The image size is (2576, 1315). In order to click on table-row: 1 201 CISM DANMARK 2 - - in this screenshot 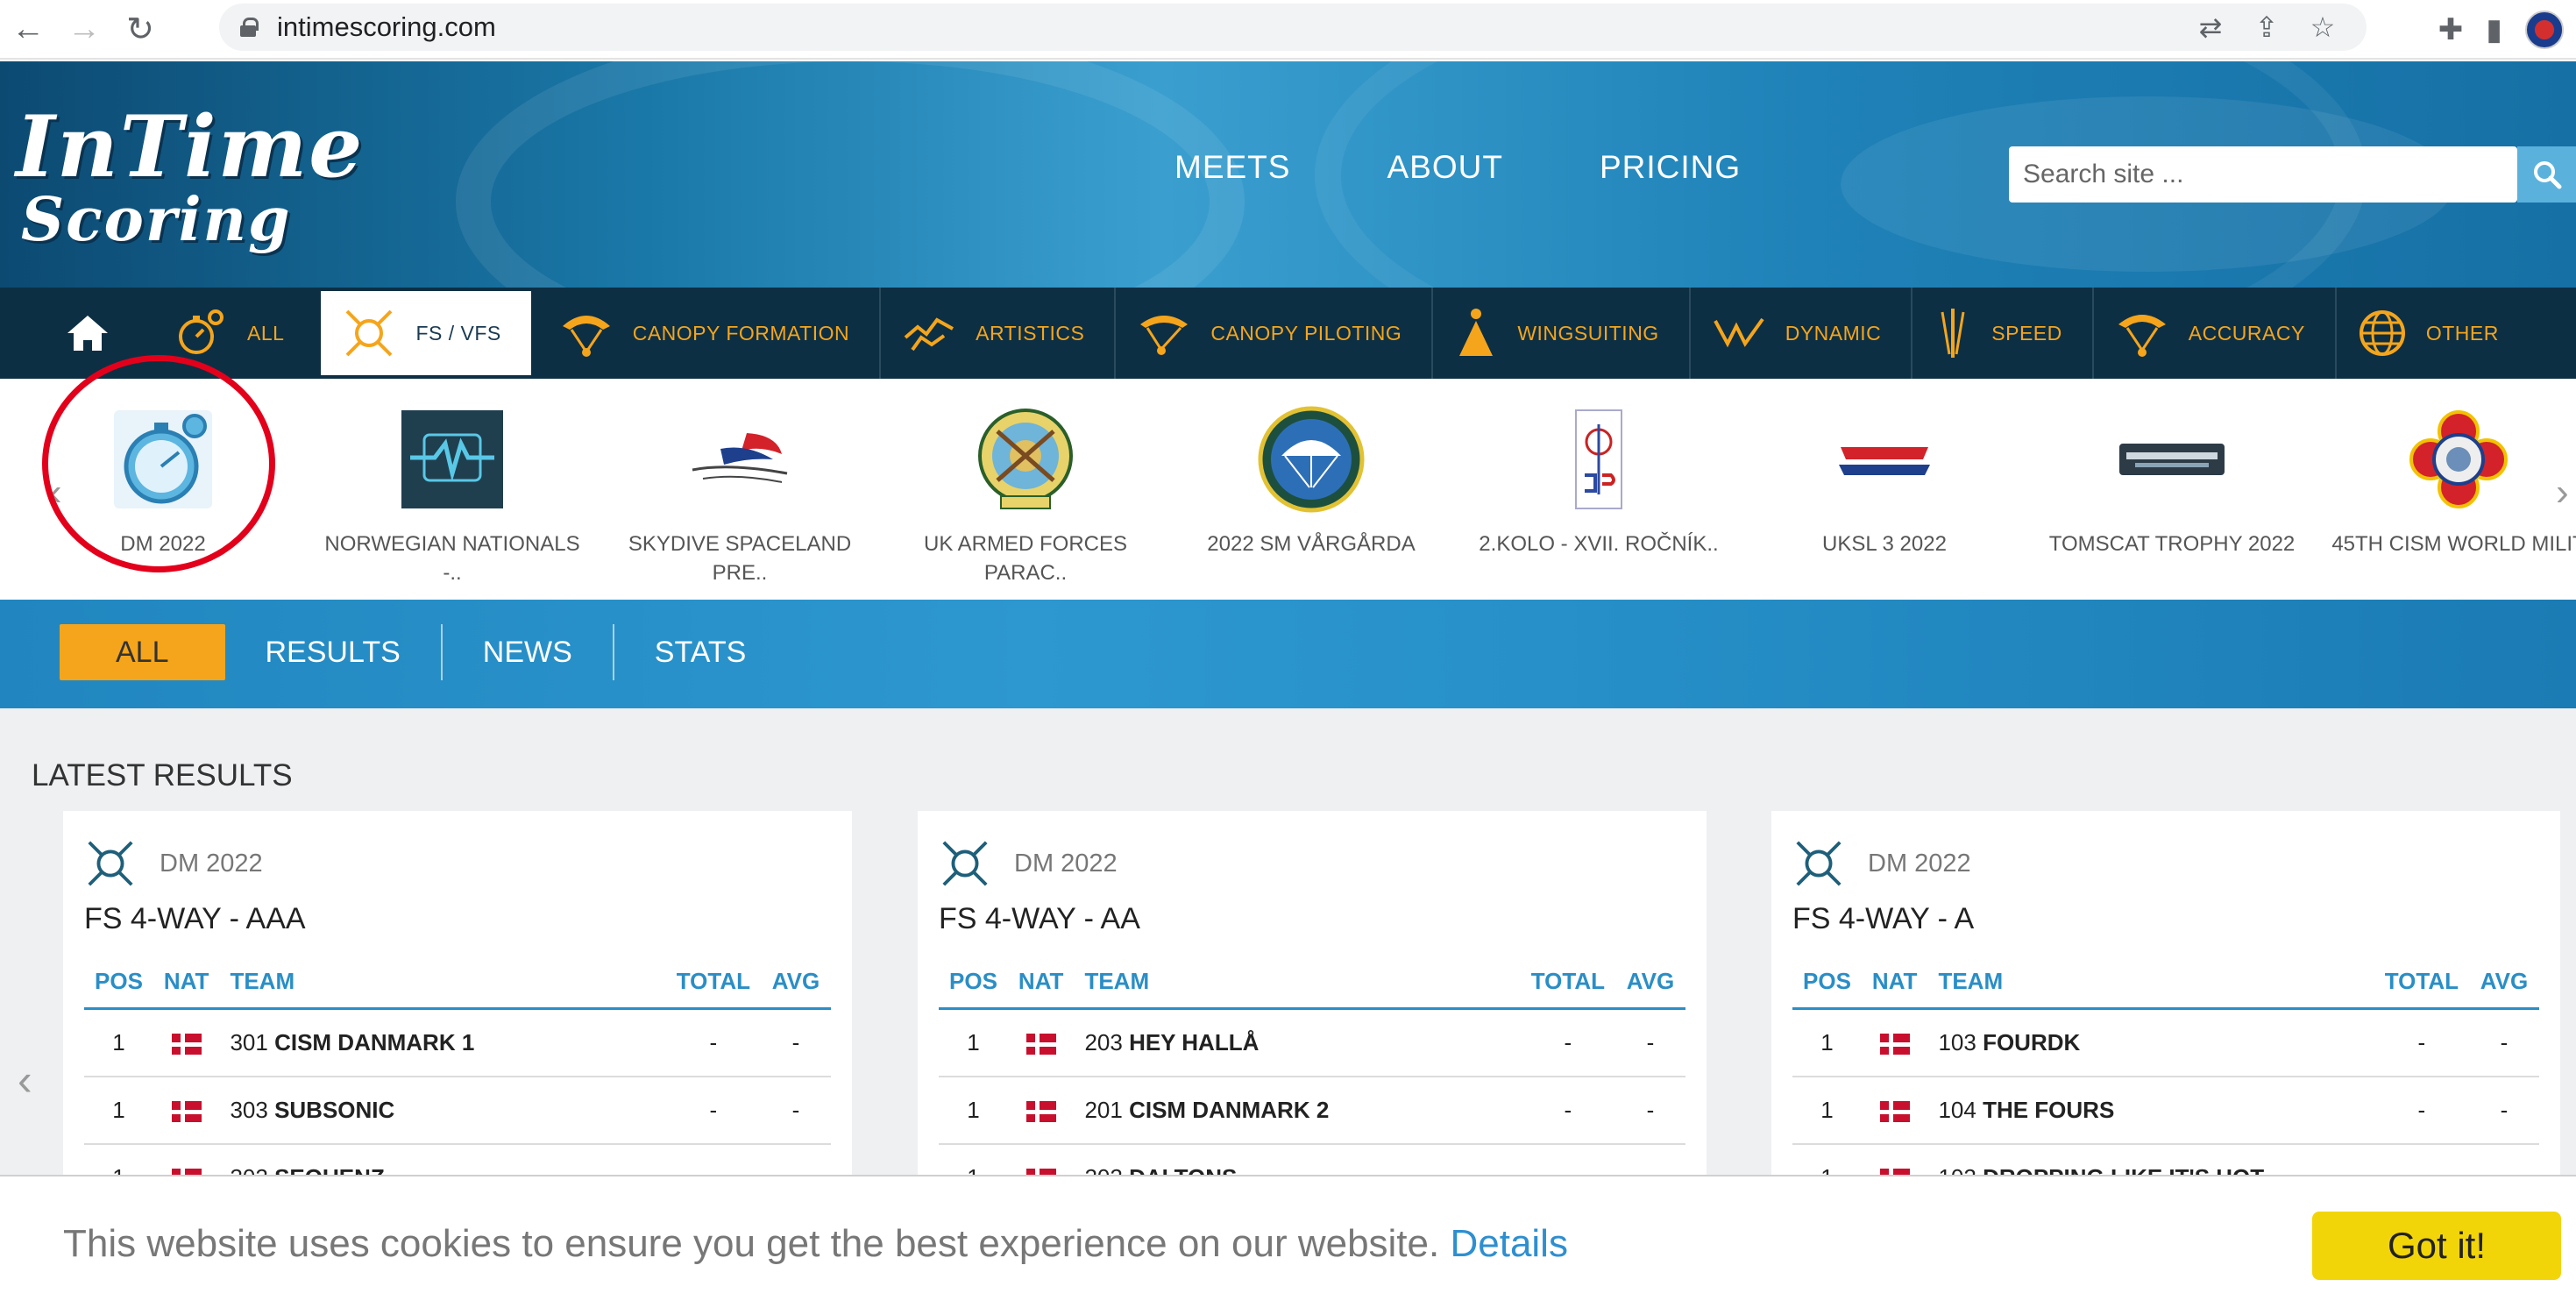, I will do `click(1312, 1111)`.